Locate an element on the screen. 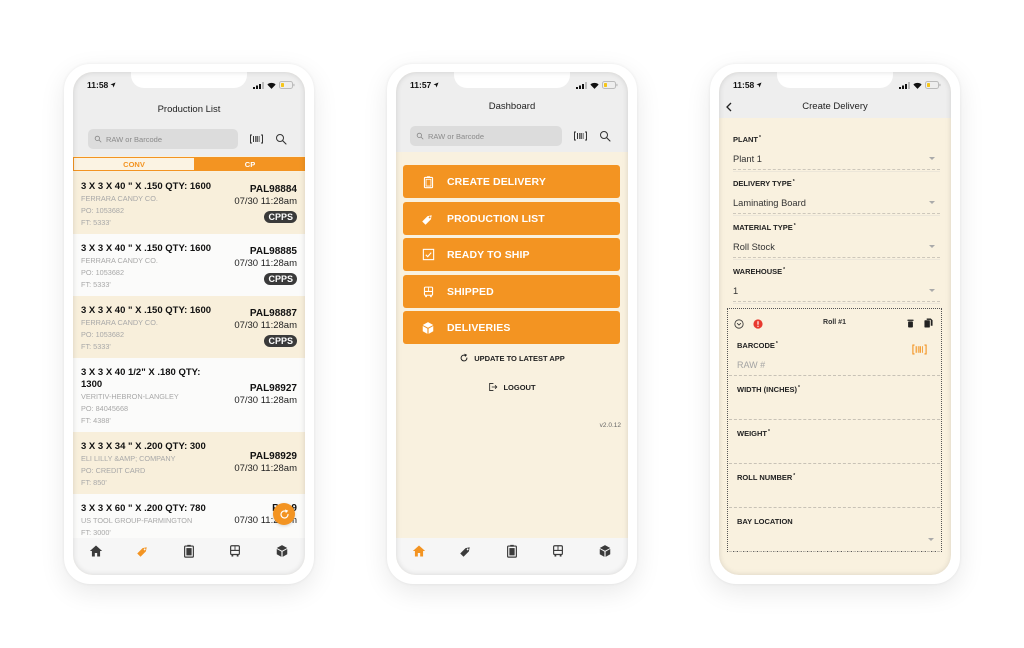 The image size is (1024, 648). plant-select-value: Plant 1 is located at coordinates (747, 159).